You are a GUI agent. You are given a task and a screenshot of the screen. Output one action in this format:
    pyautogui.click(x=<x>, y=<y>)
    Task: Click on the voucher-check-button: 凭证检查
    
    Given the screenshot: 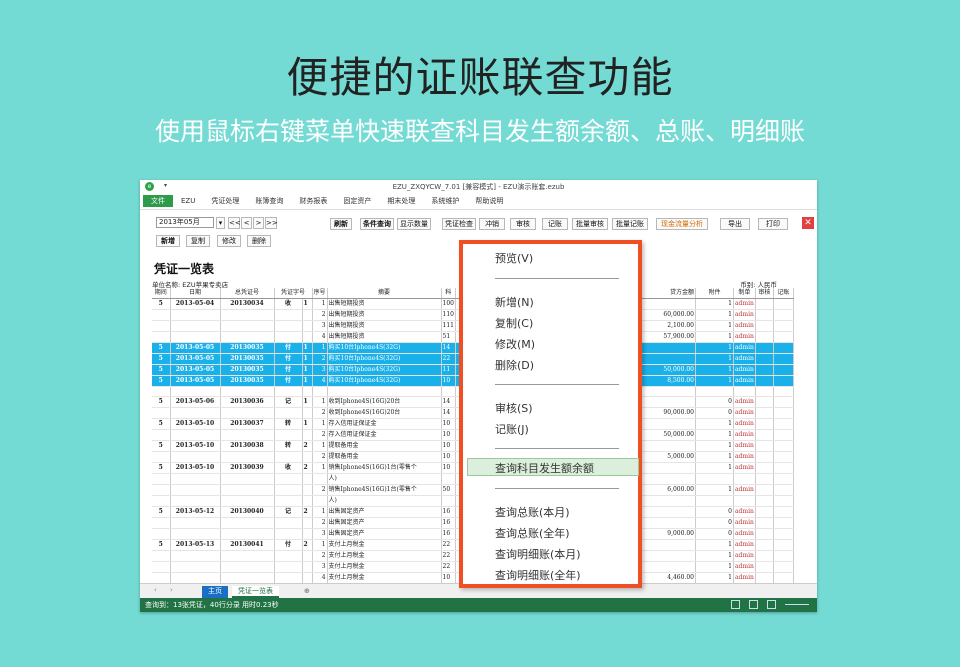 What is the action you would take?
    pyautogui.click(x=459, y=224)
    